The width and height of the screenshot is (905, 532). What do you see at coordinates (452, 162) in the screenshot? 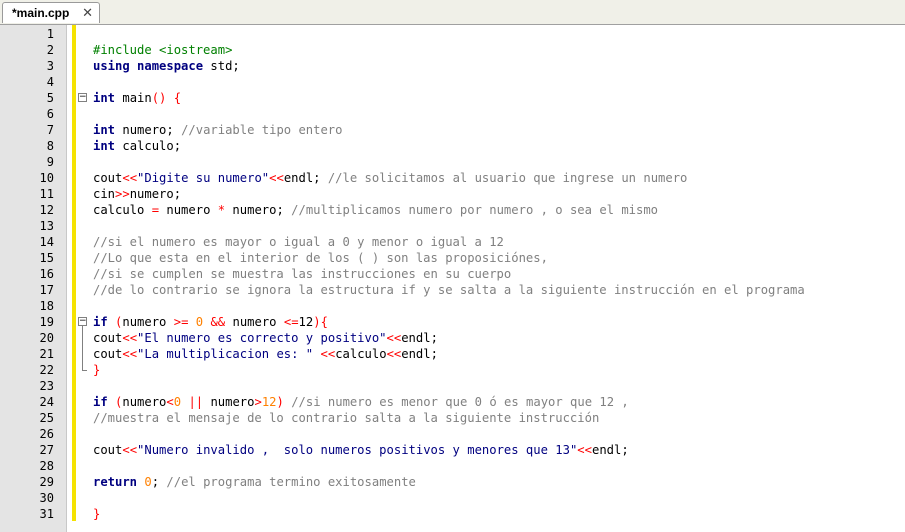
I see `code-line: 9` at bounding box center [452, 162].